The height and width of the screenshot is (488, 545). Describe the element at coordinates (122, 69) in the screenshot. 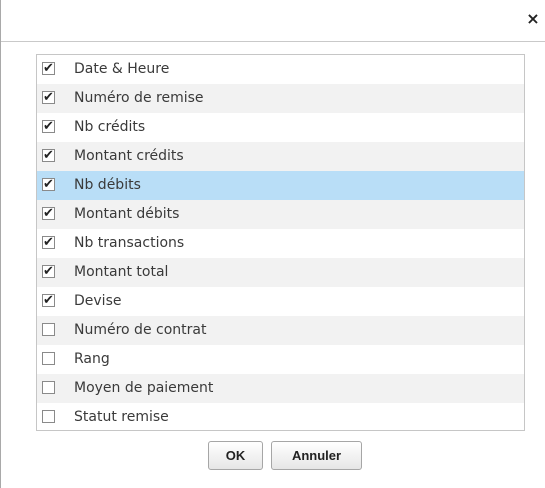

I see `column-option-label: Date & Heure` at that location.